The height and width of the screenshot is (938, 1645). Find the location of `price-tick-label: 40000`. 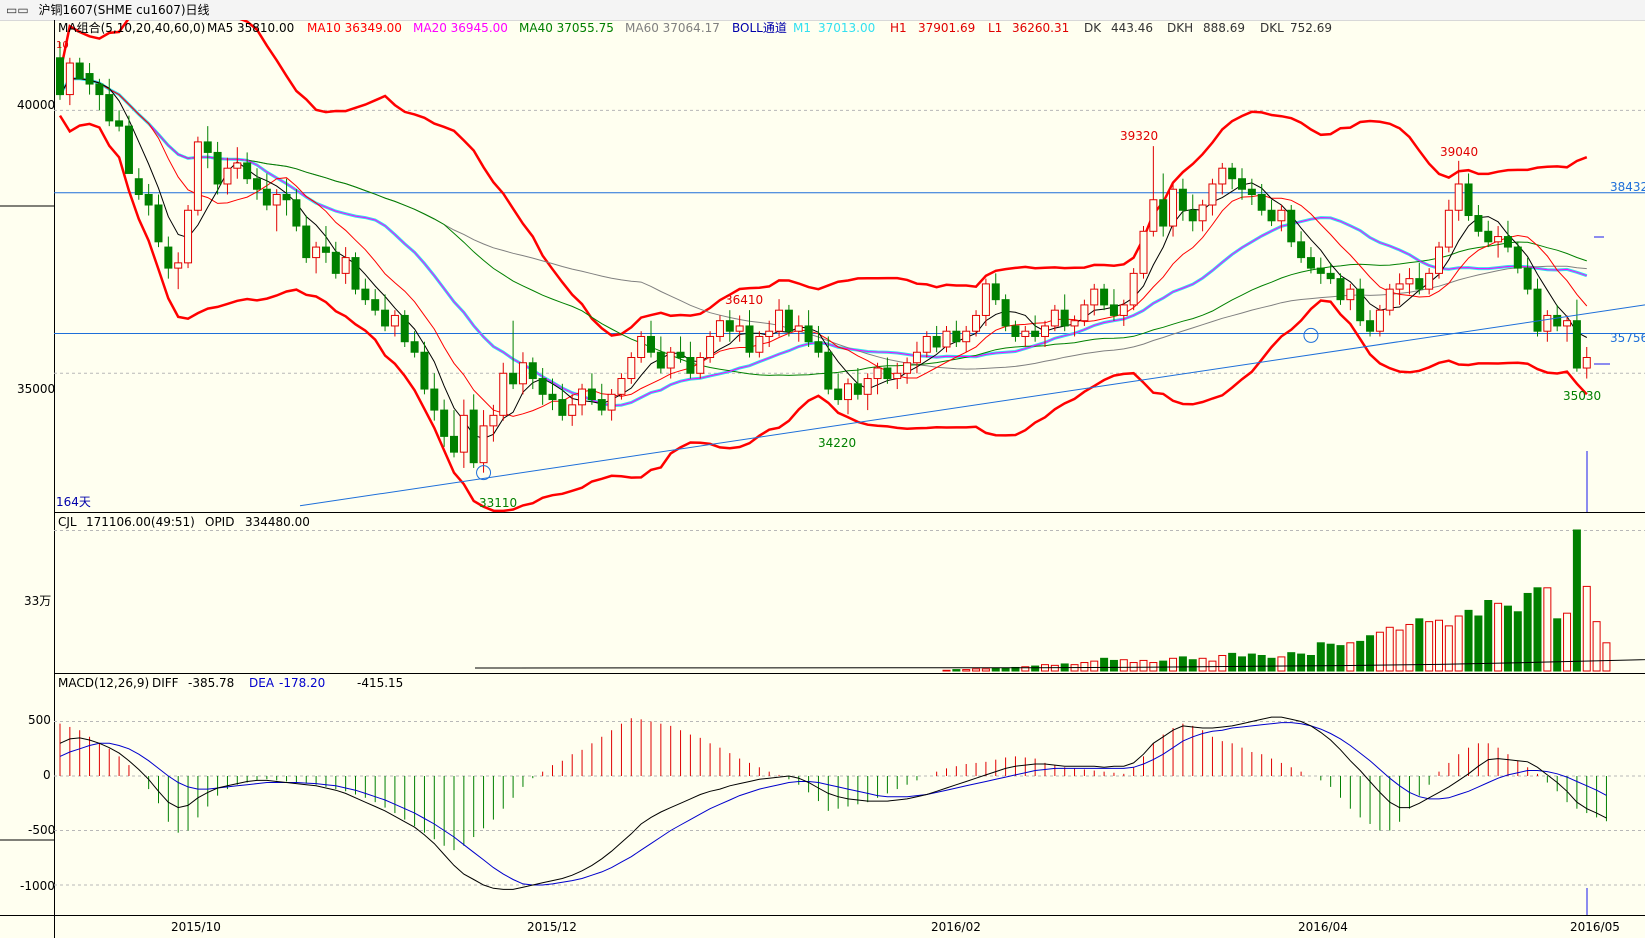

price-tick-label: 40000 is located at coordinates (36, 105).